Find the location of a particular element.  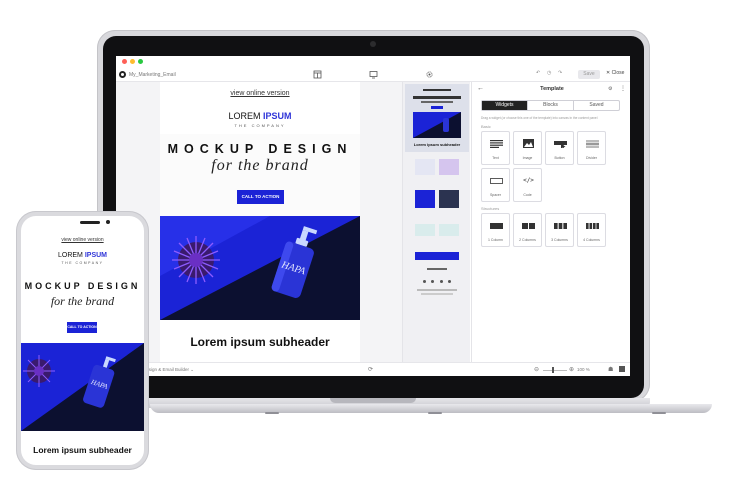

widget-label: Text is located at coordinates (495, 158).